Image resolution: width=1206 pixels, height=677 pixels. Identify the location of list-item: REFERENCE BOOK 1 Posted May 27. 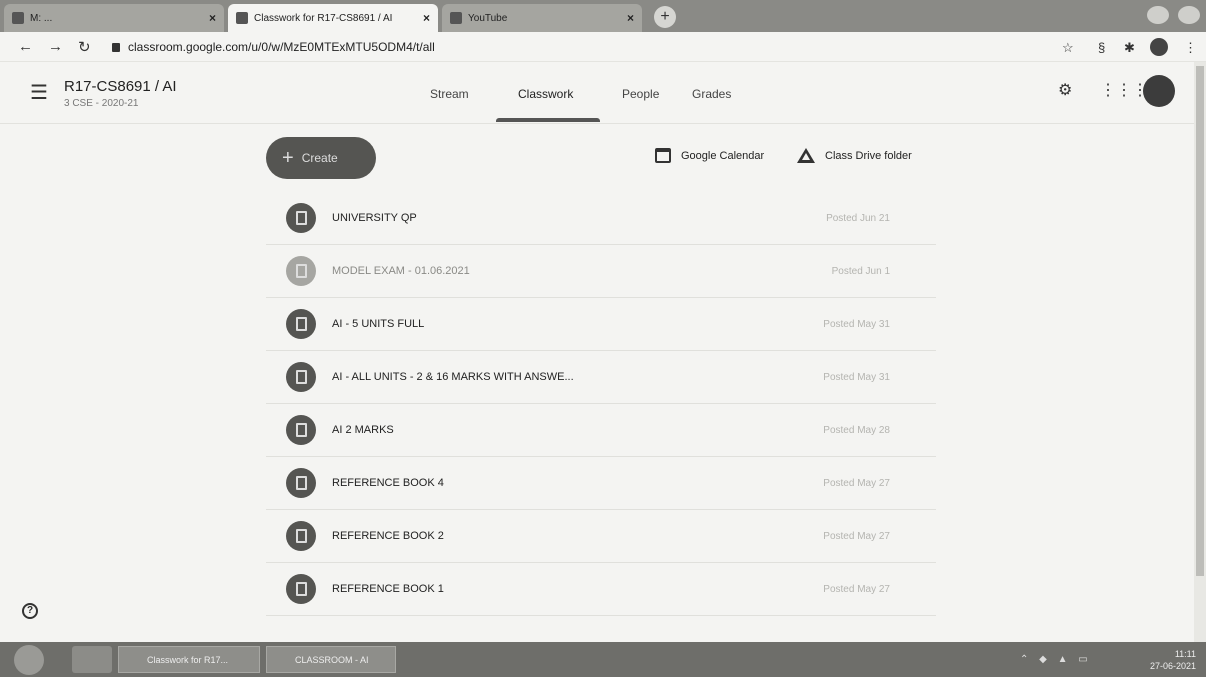
(601, 589).